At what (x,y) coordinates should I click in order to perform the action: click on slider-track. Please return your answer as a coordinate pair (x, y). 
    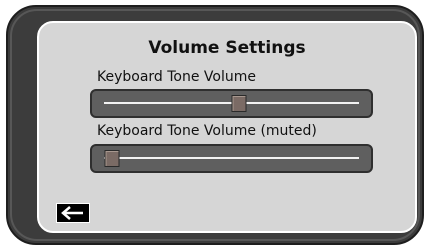
    Looking at the image, I should click on (231, 158).